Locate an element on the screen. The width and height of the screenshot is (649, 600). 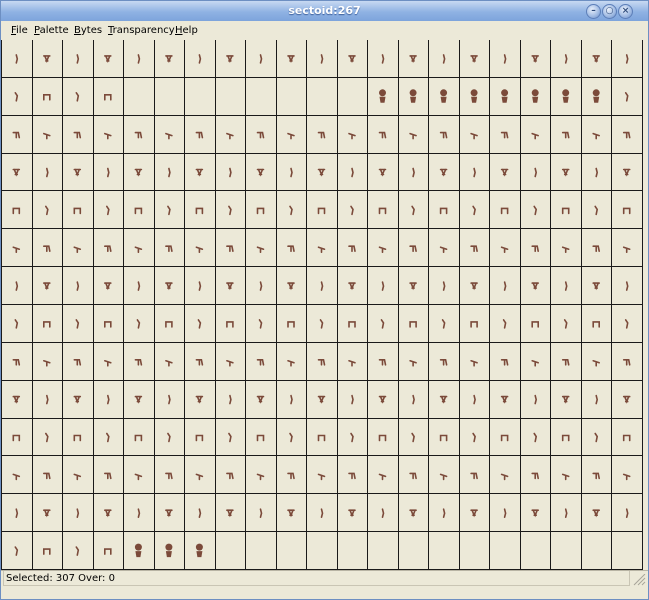
menu-help: Help is located at coordinates (186, 30).